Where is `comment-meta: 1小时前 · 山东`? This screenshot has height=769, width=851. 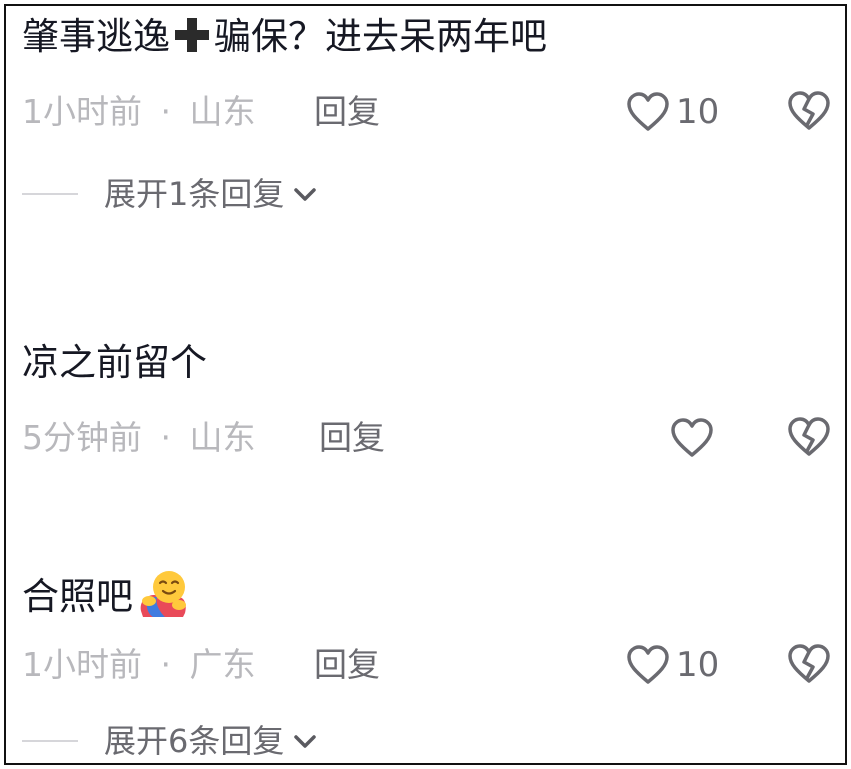 comment-meta: 1小时前 · 山东 is located at coordinates (139, 112).